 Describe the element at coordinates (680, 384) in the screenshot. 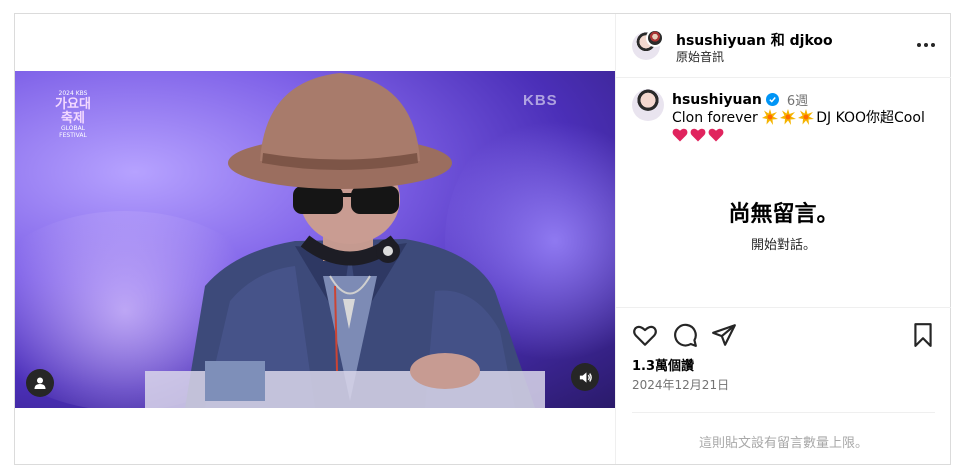

I see `post-date: 2024年12月21日` at that location.